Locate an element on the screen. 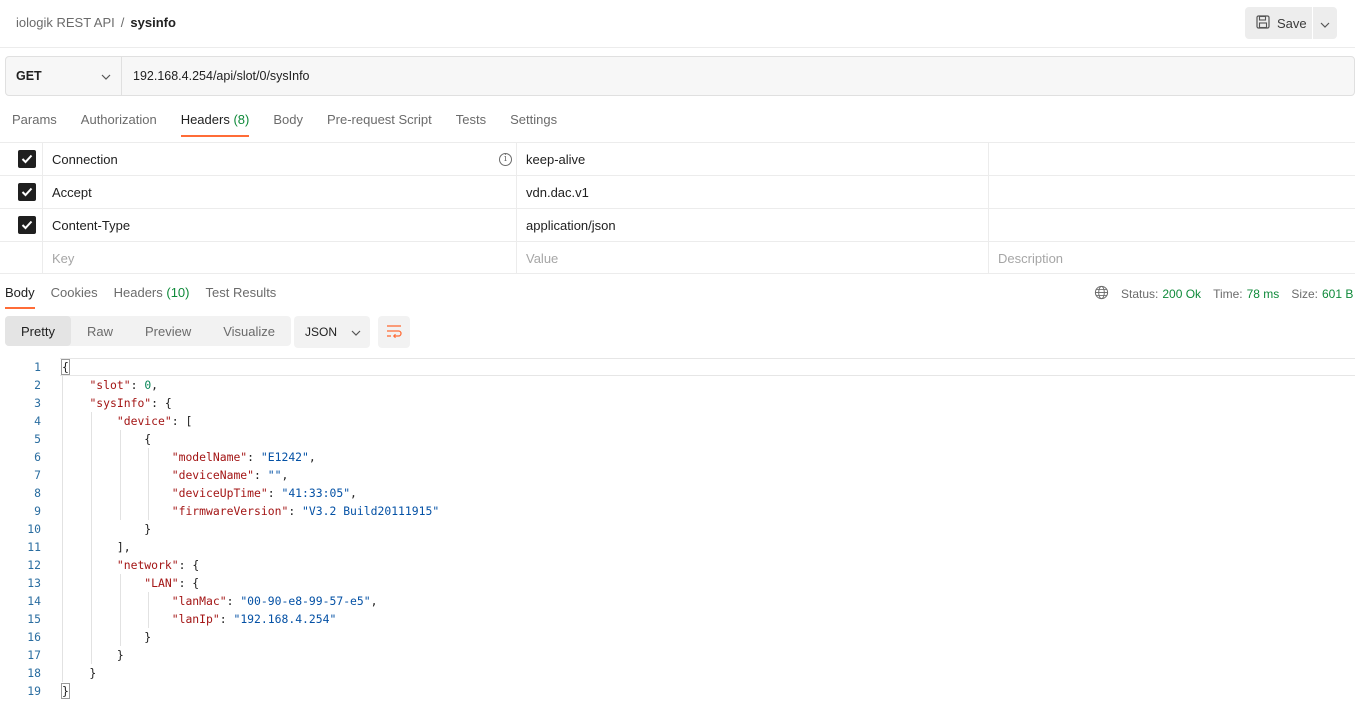 Image resolution: width=1355 pixels, height=706 pixels. line-number: 5 is located at coordinates (37, 439).